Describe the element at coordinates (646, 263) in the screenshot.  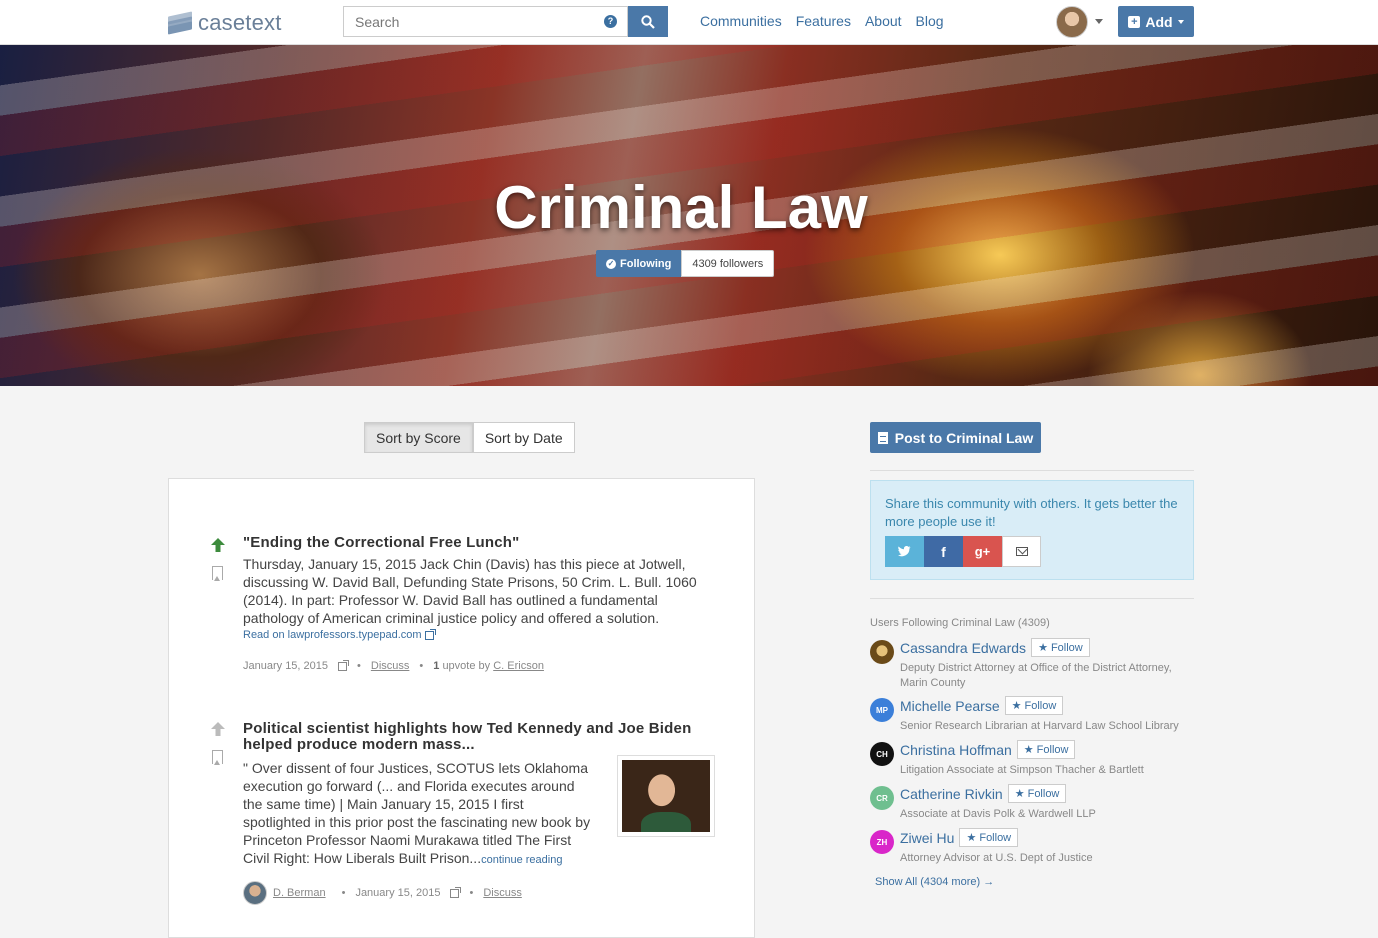
I see `following-label: Following` at that location.